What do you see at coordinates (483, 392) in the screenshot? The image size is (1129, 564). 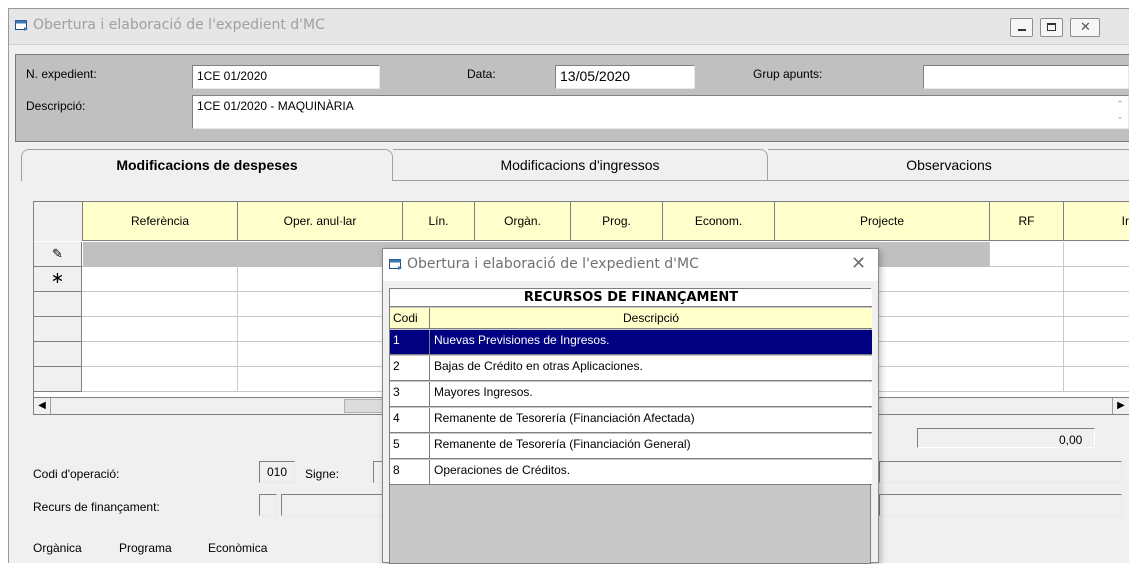 I see `item-descripcio: Mayores Ingresos.` at bounding box center [483, 392].